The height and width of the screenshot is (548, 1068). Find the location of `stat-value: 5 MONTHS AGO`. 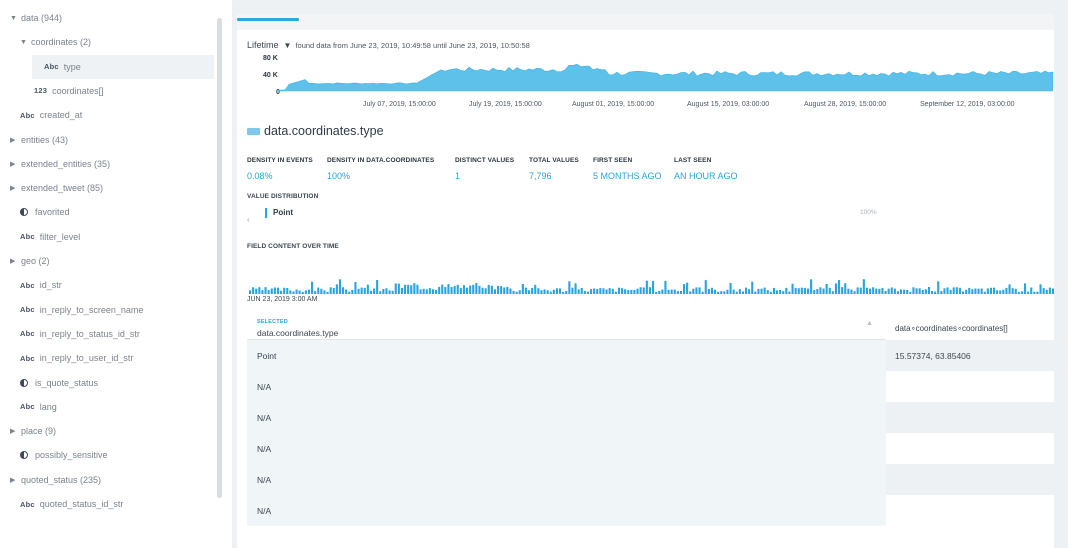

stat-value: 5 MONTHS AGO is located at coordinates (627, 176).